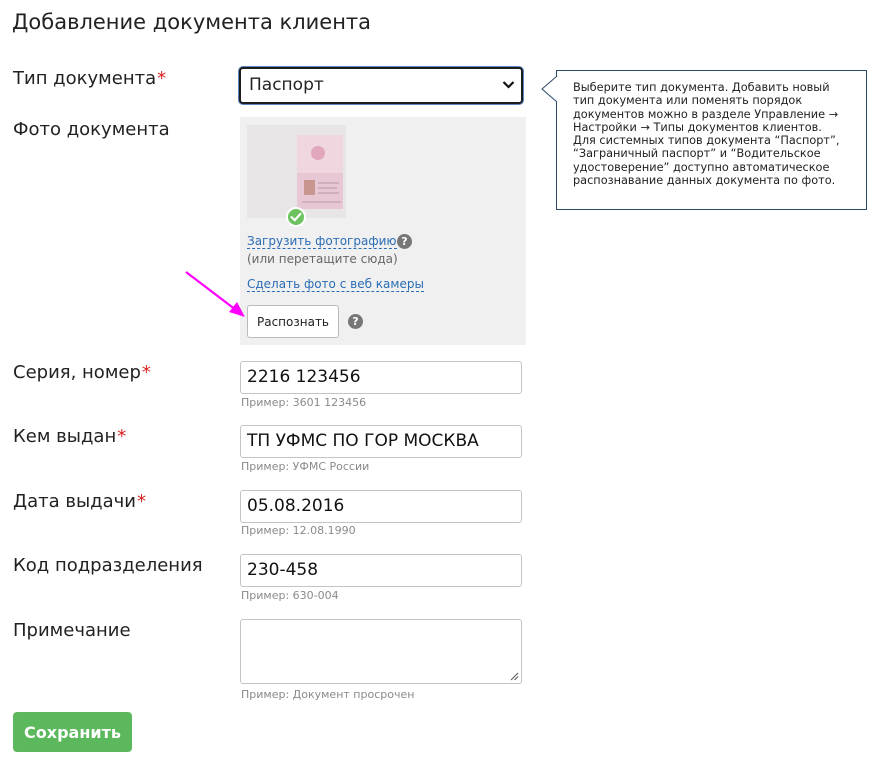  What do you see at coordinates (335, 284) in the screenshot?
I see `webcam-link: Сделать фото с веб камеры` at bounding box center [335, 284].